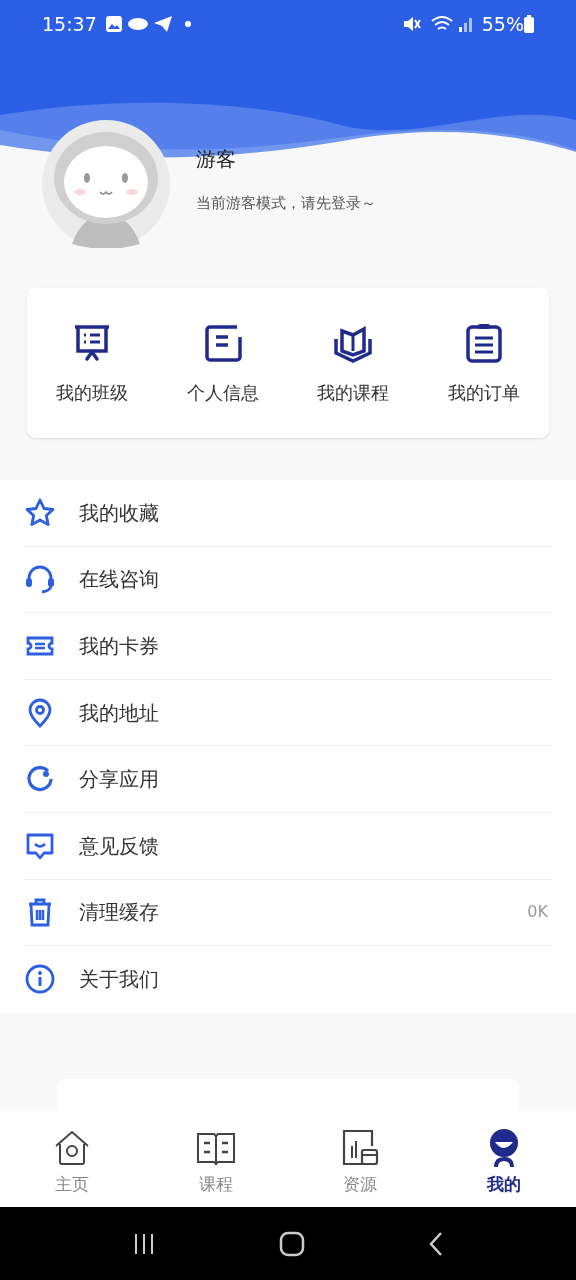 The width and height of the screenshot is (576, 1280). I want to click on shortcut-label: 个人信息, so click(222, 392).